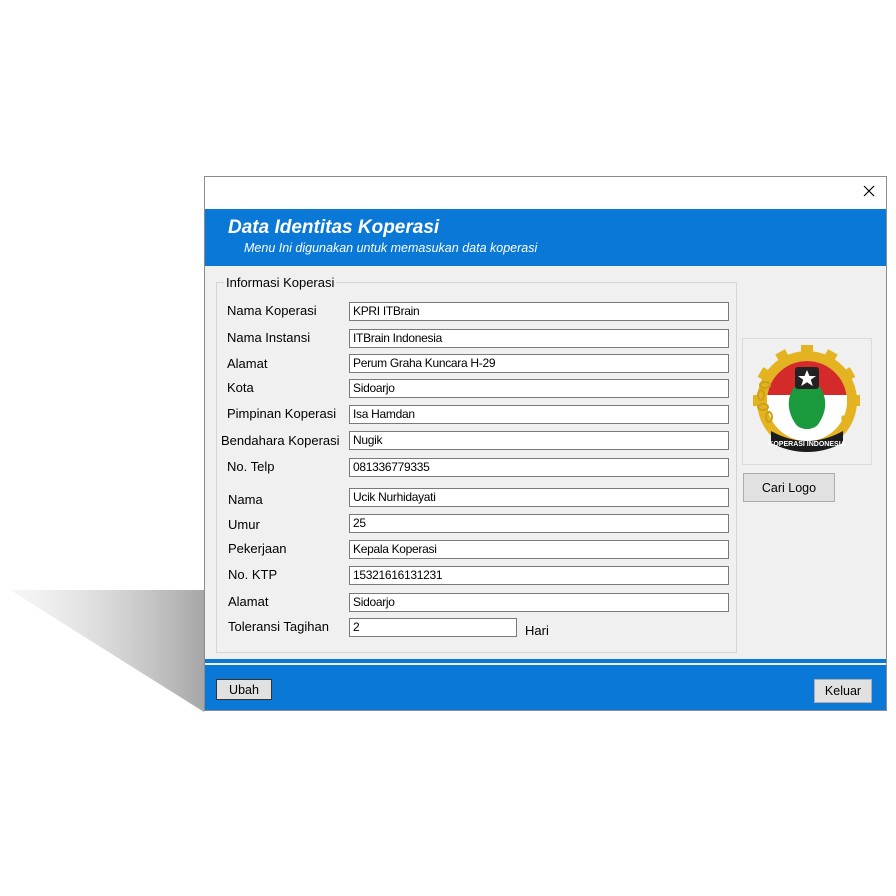  What do you see at coordinates (247, 363) in the screenshot?
I see `label-alamat: Alamat` at bounding box center [247, 363].